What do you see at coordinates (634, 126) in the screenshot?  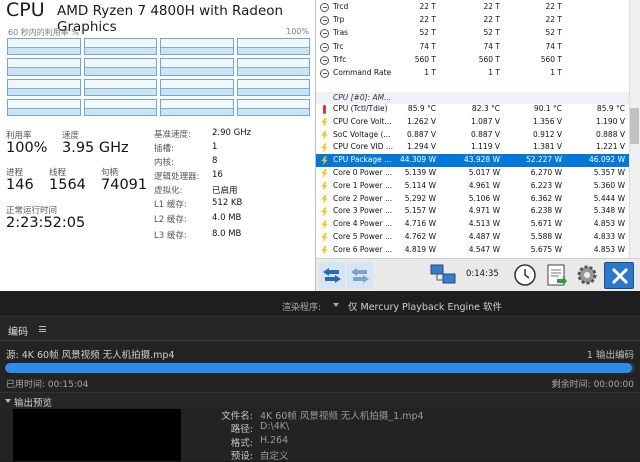 I see `scrollbar-thumb` at bounding box center [634, 126].